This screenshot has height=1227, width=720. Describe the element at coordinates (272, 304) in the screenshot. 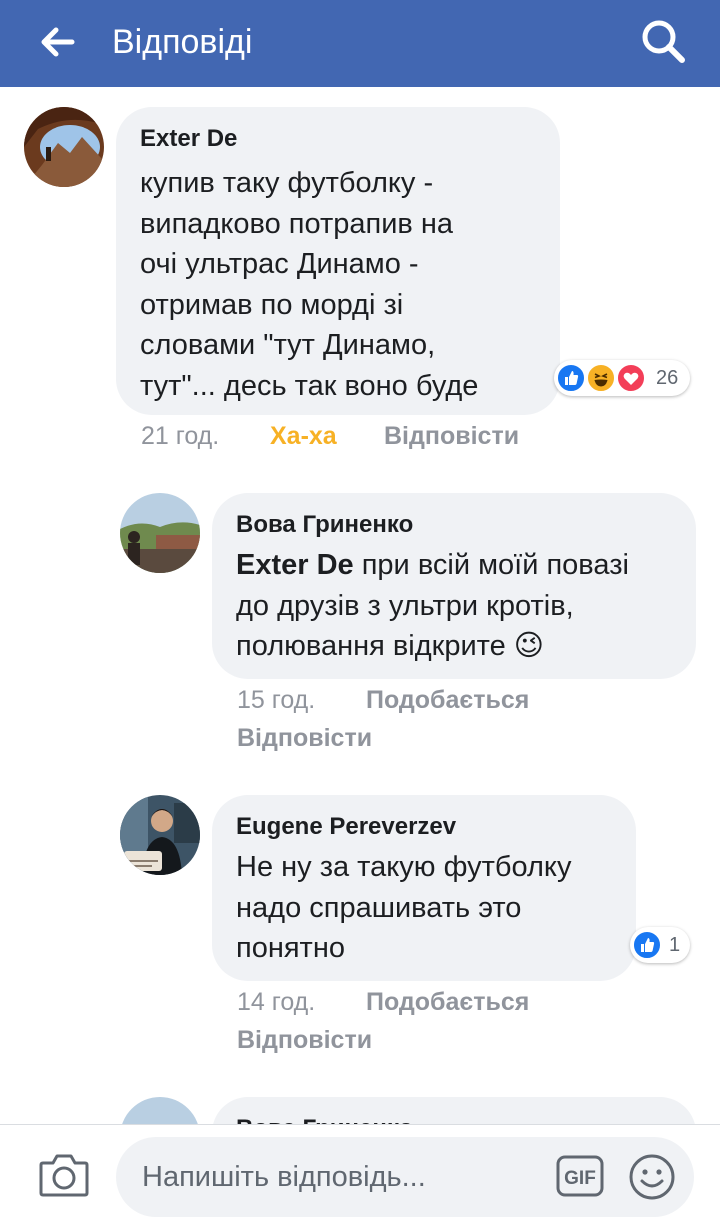

I see `comment-text-line: отримав по морді зі` at that location.